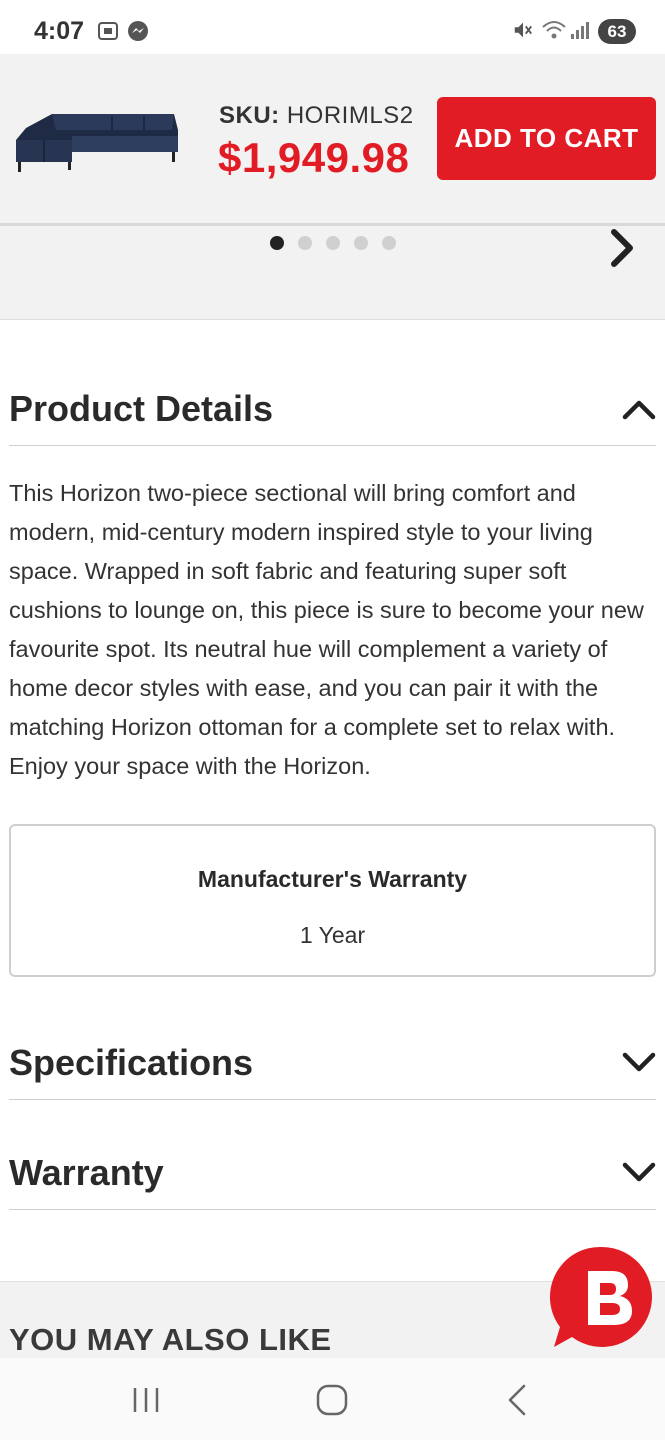  What do you see at coordinates (639, 409) in the screenshot?
I see `chevron-up-icon` at bounding box center [639, 409].